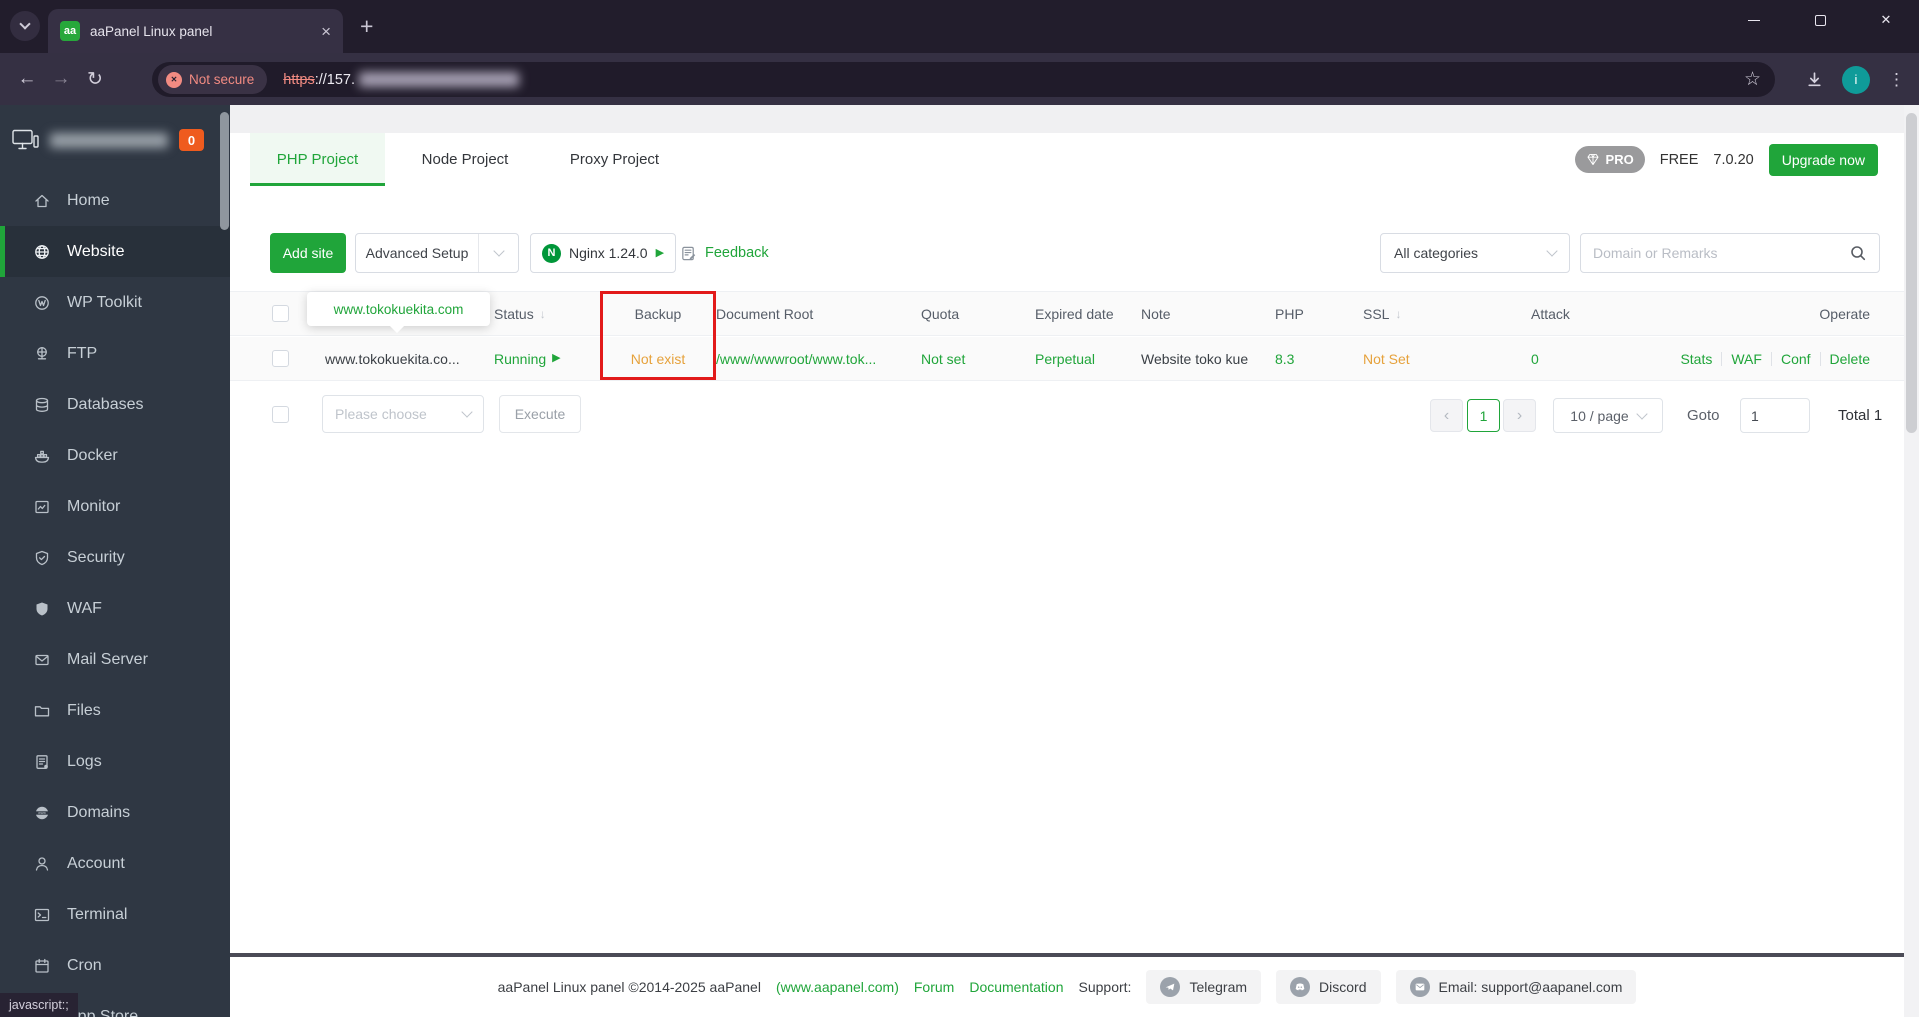 This screenshot has width=1919, height=1017. Describe the element at coordinates (95, 79) in the screenshot. I see `reload-icon` at that location.